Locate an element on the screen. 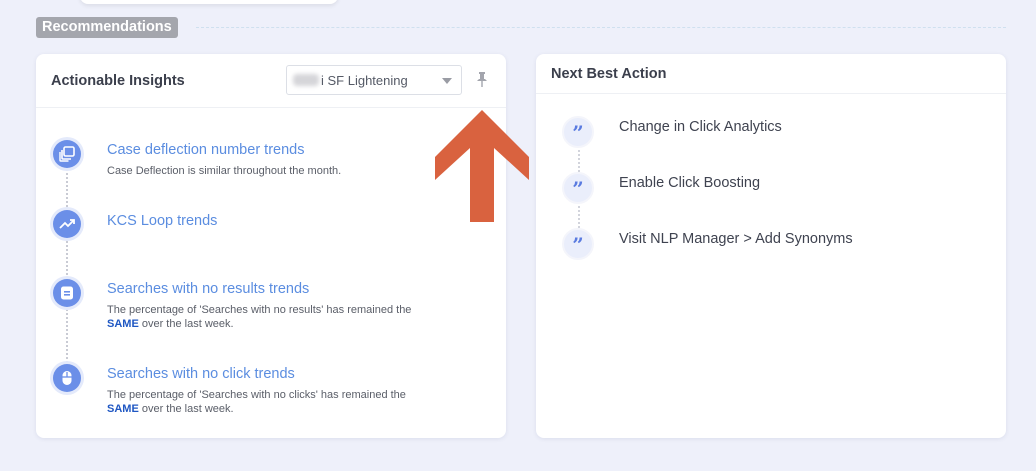 Image resolution: width=1036 pixels, height=471 pixels. list-icon is located at coordinates (67, 293).